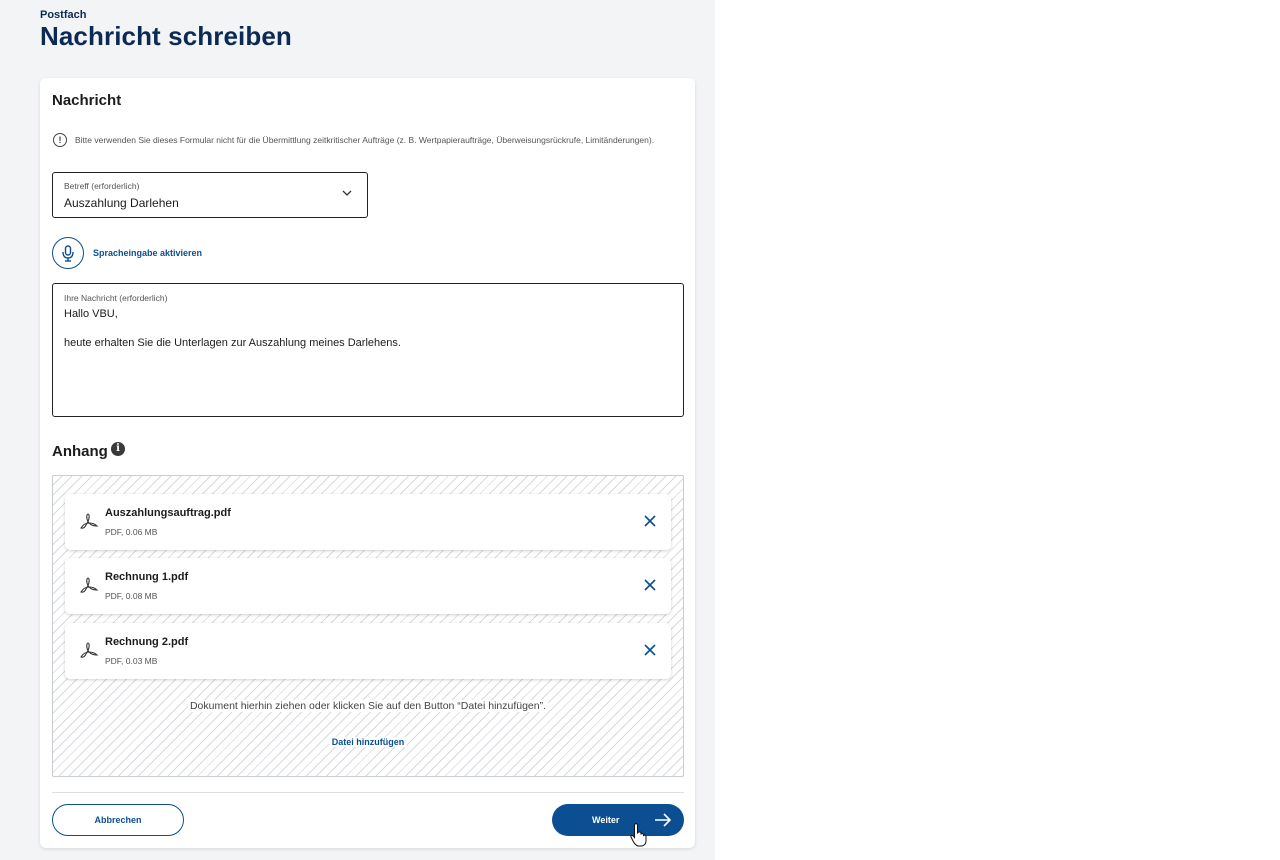  What do you see at coordinates (368, 651) in the screenshot?
I see `attachment-item: Rechnung 2.pdf PDF, 0.03 MB` at bounding box center [368, 651].